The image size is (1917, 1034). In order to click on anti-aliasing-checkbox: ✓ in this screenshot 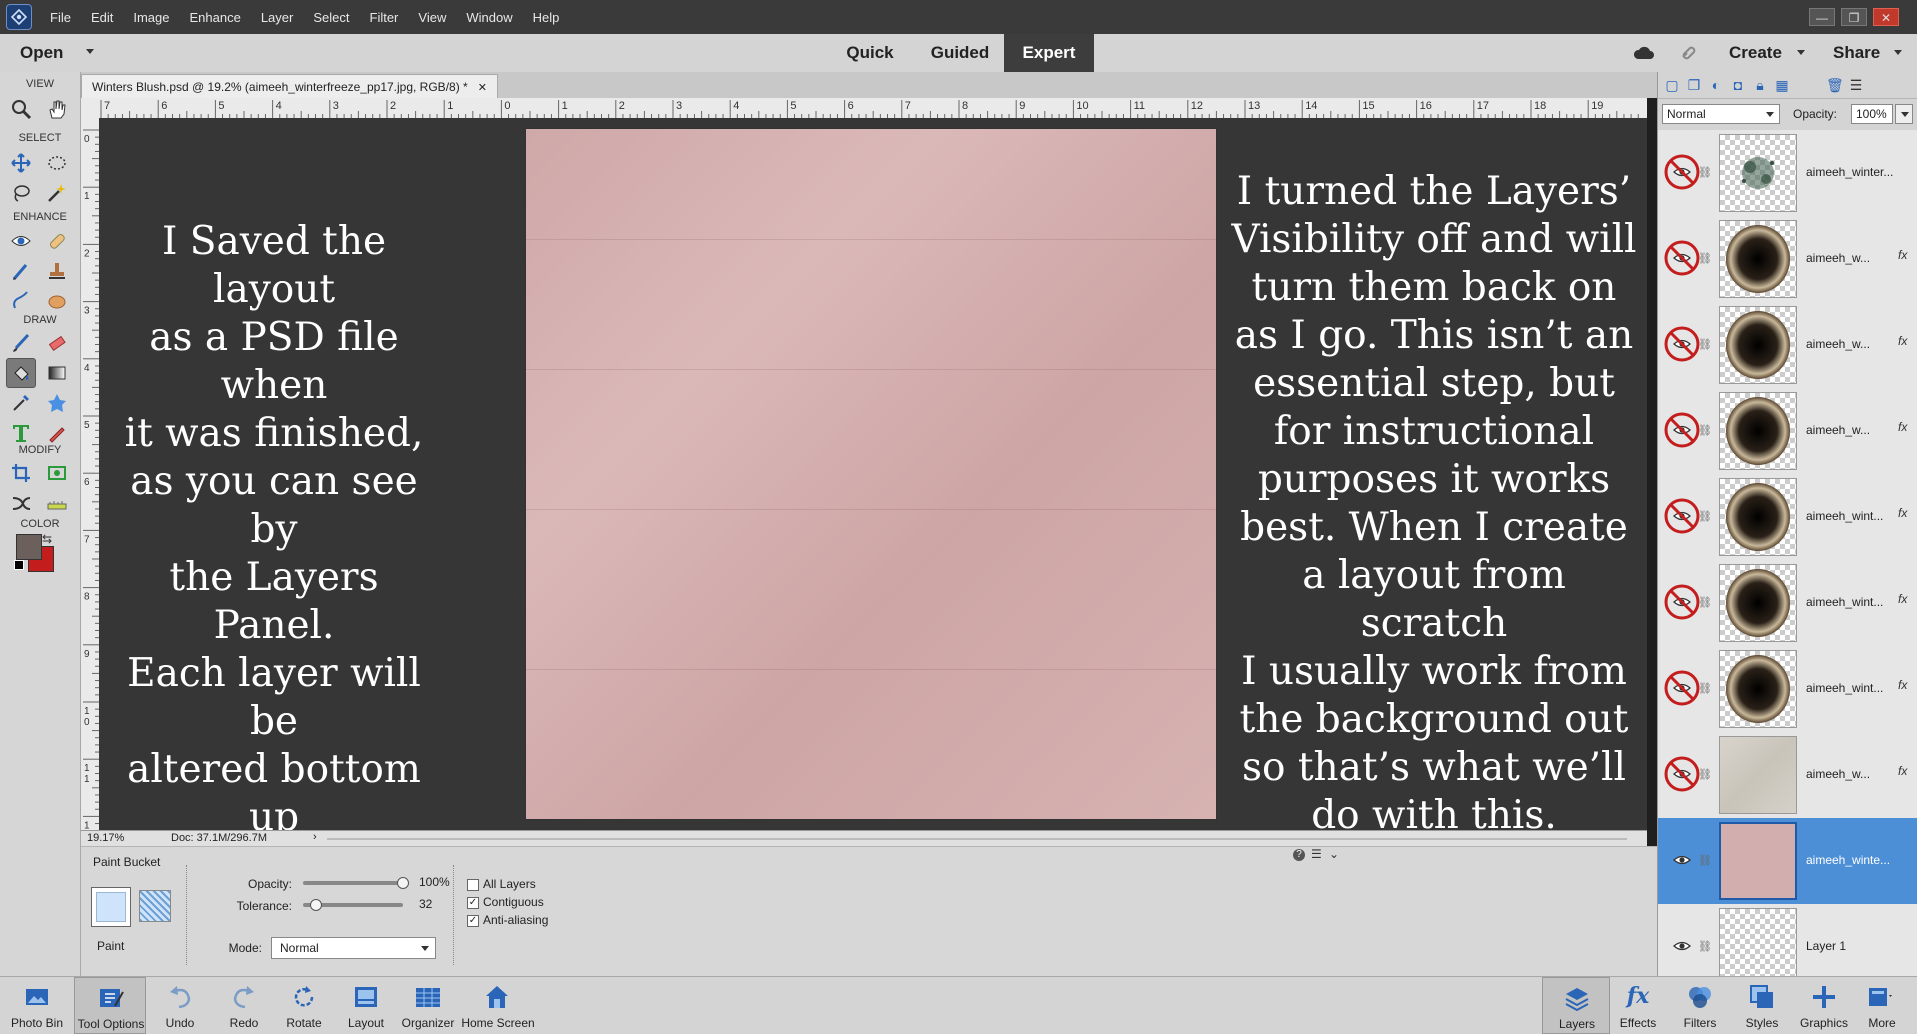, I will do `click(473, 921)`.